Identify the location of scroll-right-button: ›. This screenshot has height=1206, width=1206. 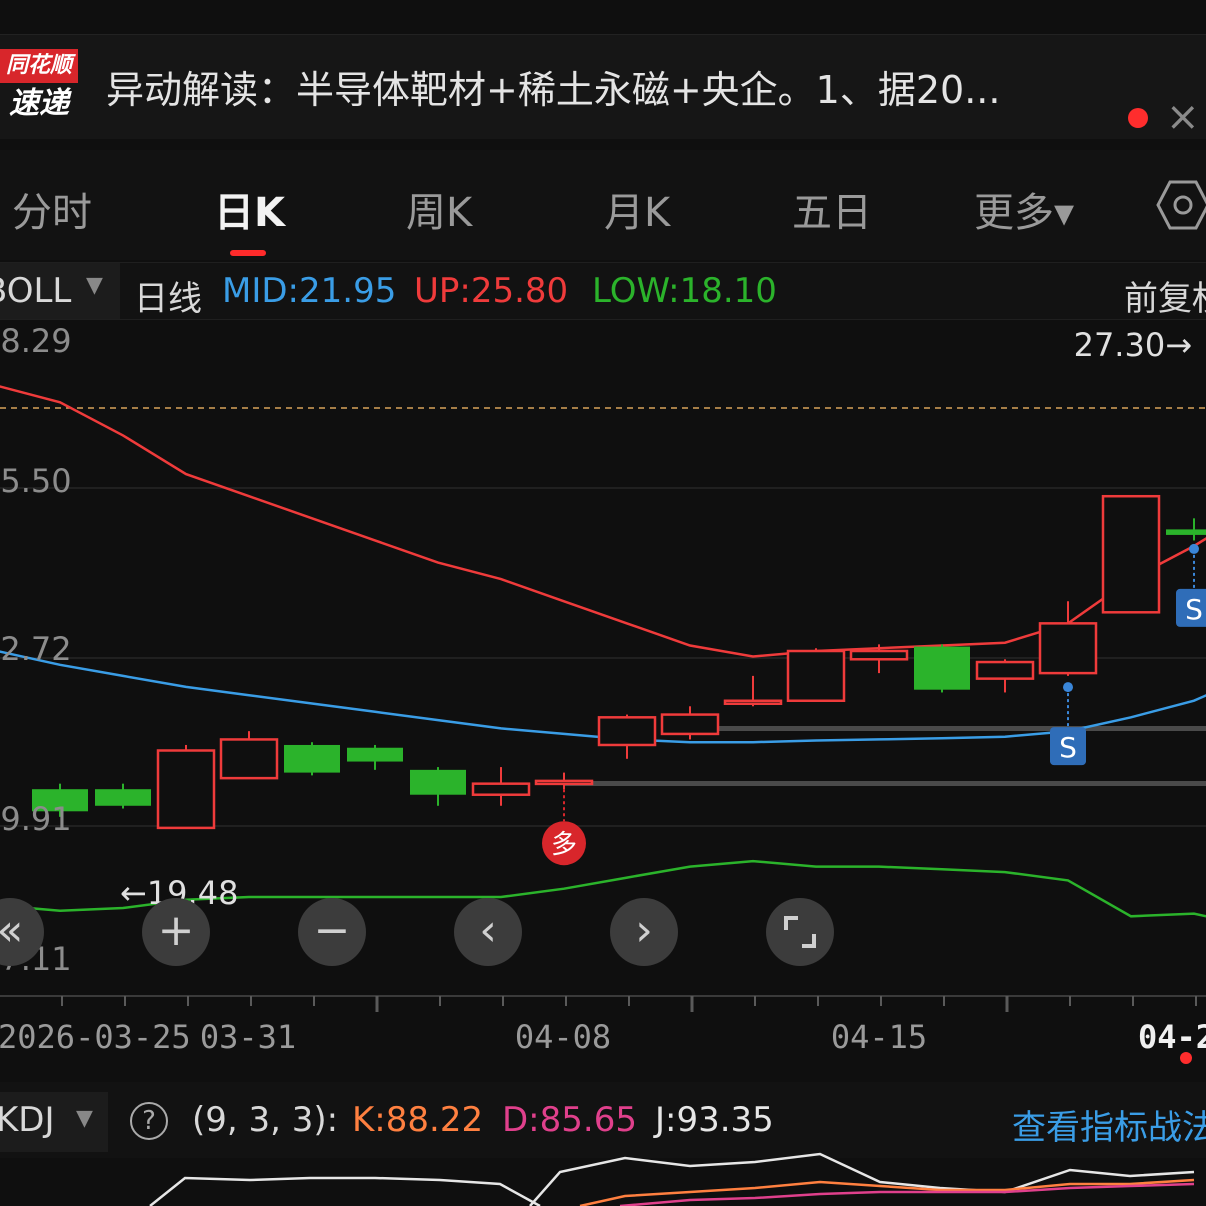
(644, 932).